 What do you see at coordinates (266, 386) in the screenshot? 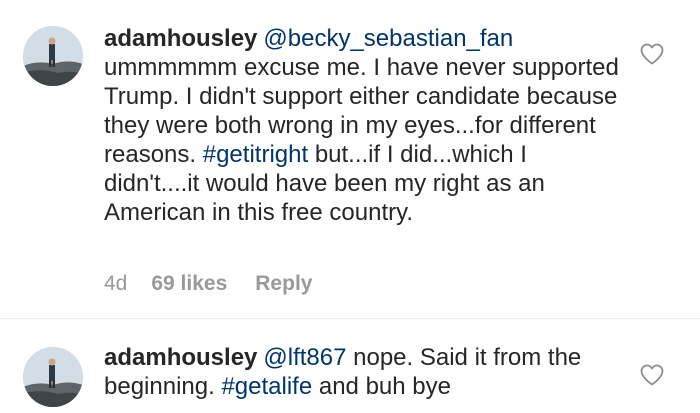
I see `comment-hashtag: #getalife` at bounding box center [266, 386].